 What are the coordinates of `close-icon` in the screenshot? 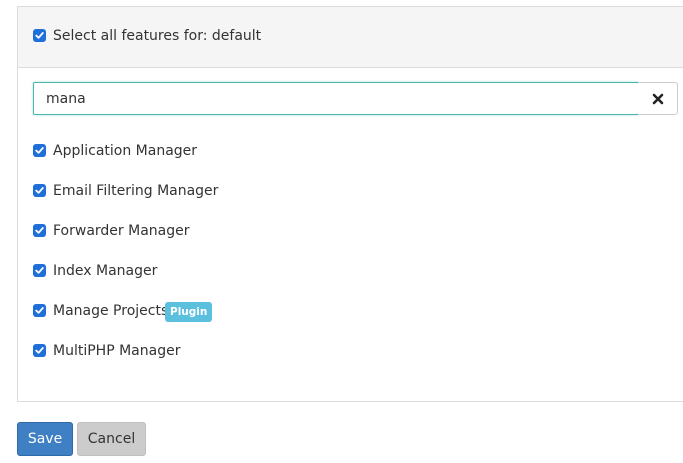 It's located at (657, 98).